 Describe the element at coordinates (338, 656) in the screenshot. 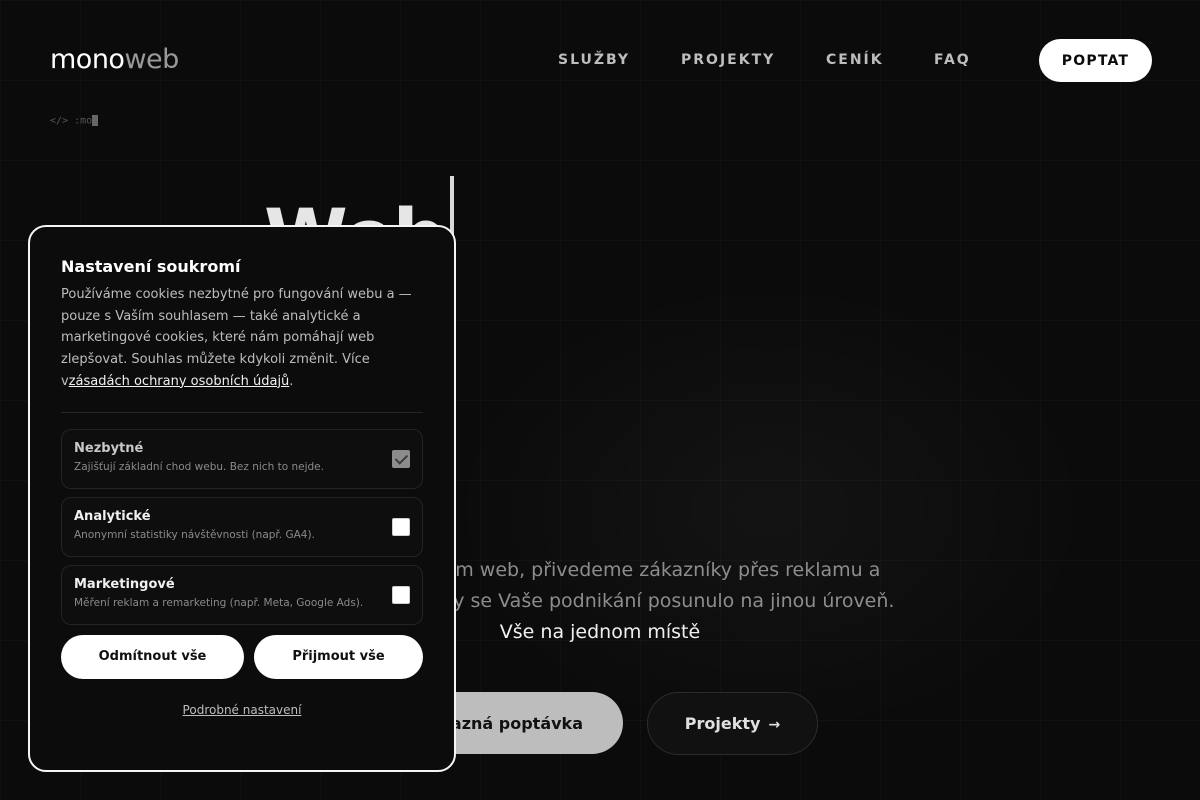

I see `accept-all-button: Přijmout vše` at that location.